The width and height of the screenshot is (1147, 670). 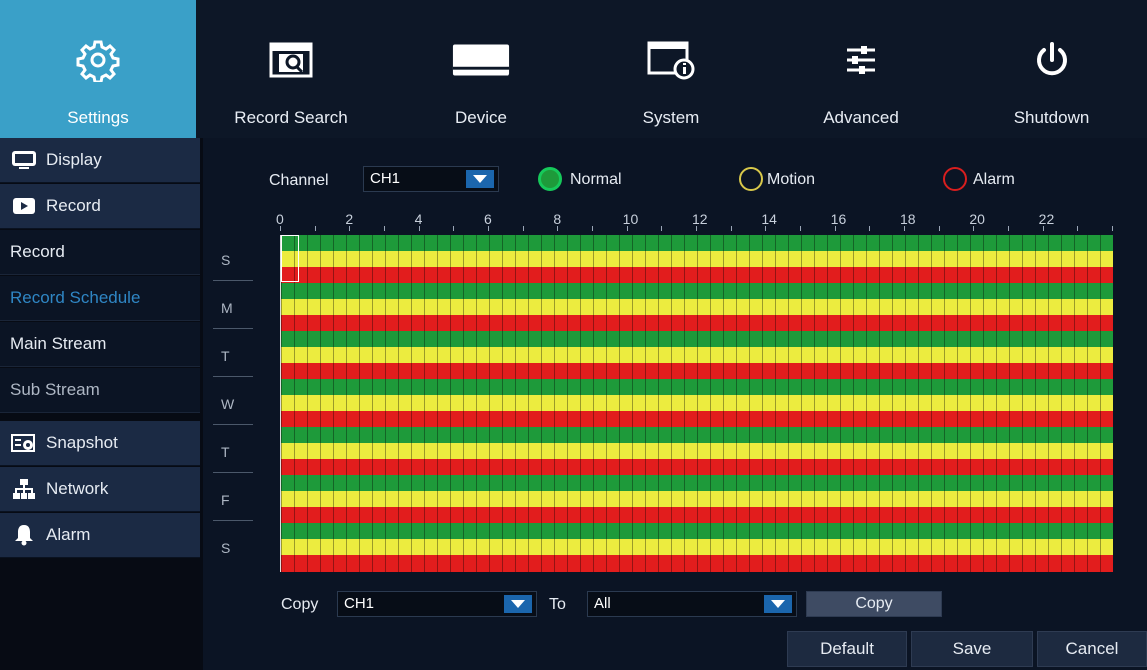 I want to click on selection-cursor, so click(x=290, y=258).